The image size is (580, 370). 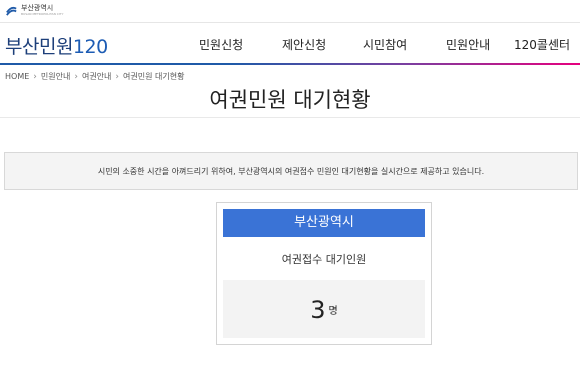 What do you see at coordinates (468, 44) in the screenshot?
I see `nav-item-complaint-guide: 민원안내` at bounding box center [468, 44].